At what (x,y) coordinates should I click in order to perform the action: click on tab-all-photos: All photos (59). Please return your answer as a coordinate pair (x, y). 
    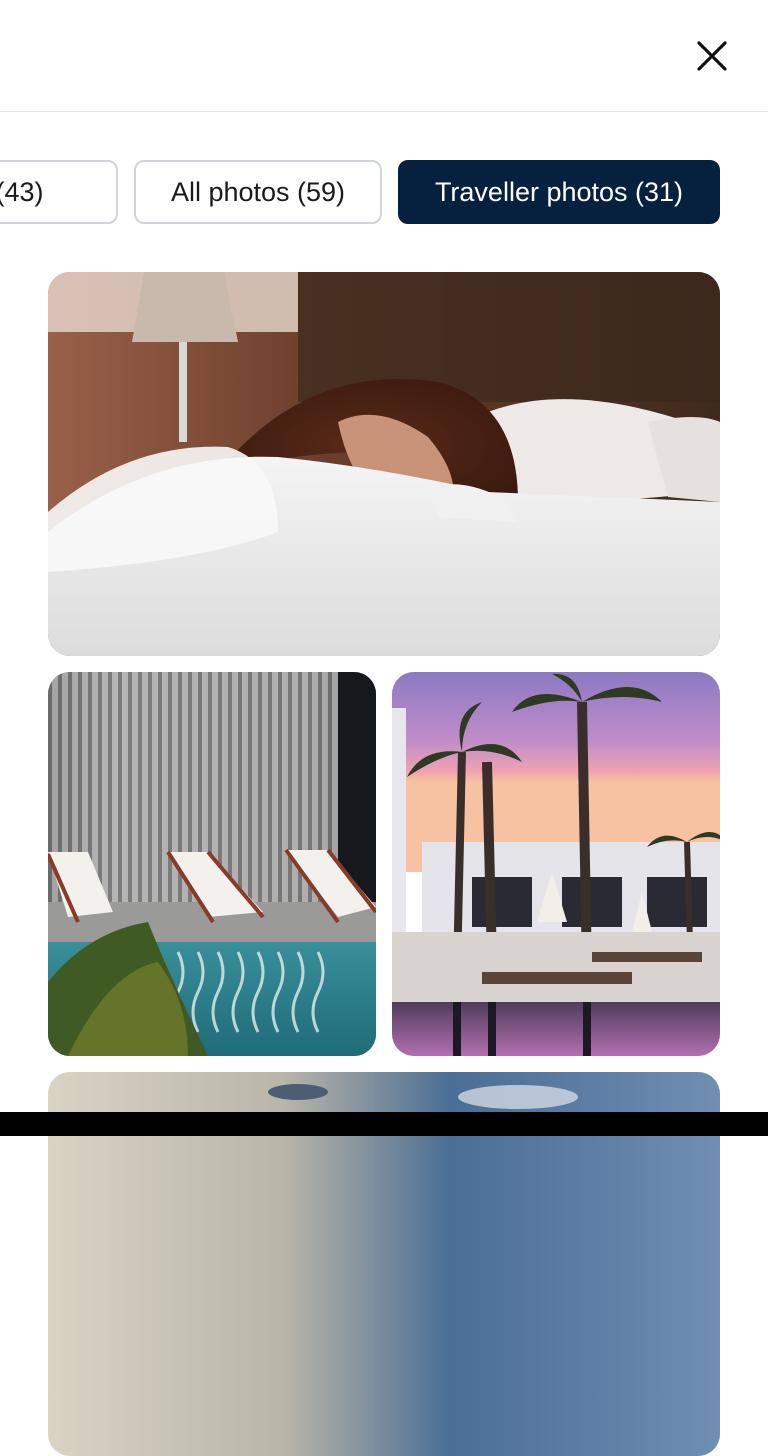
    Looking at the image, I should click on (258, 192).